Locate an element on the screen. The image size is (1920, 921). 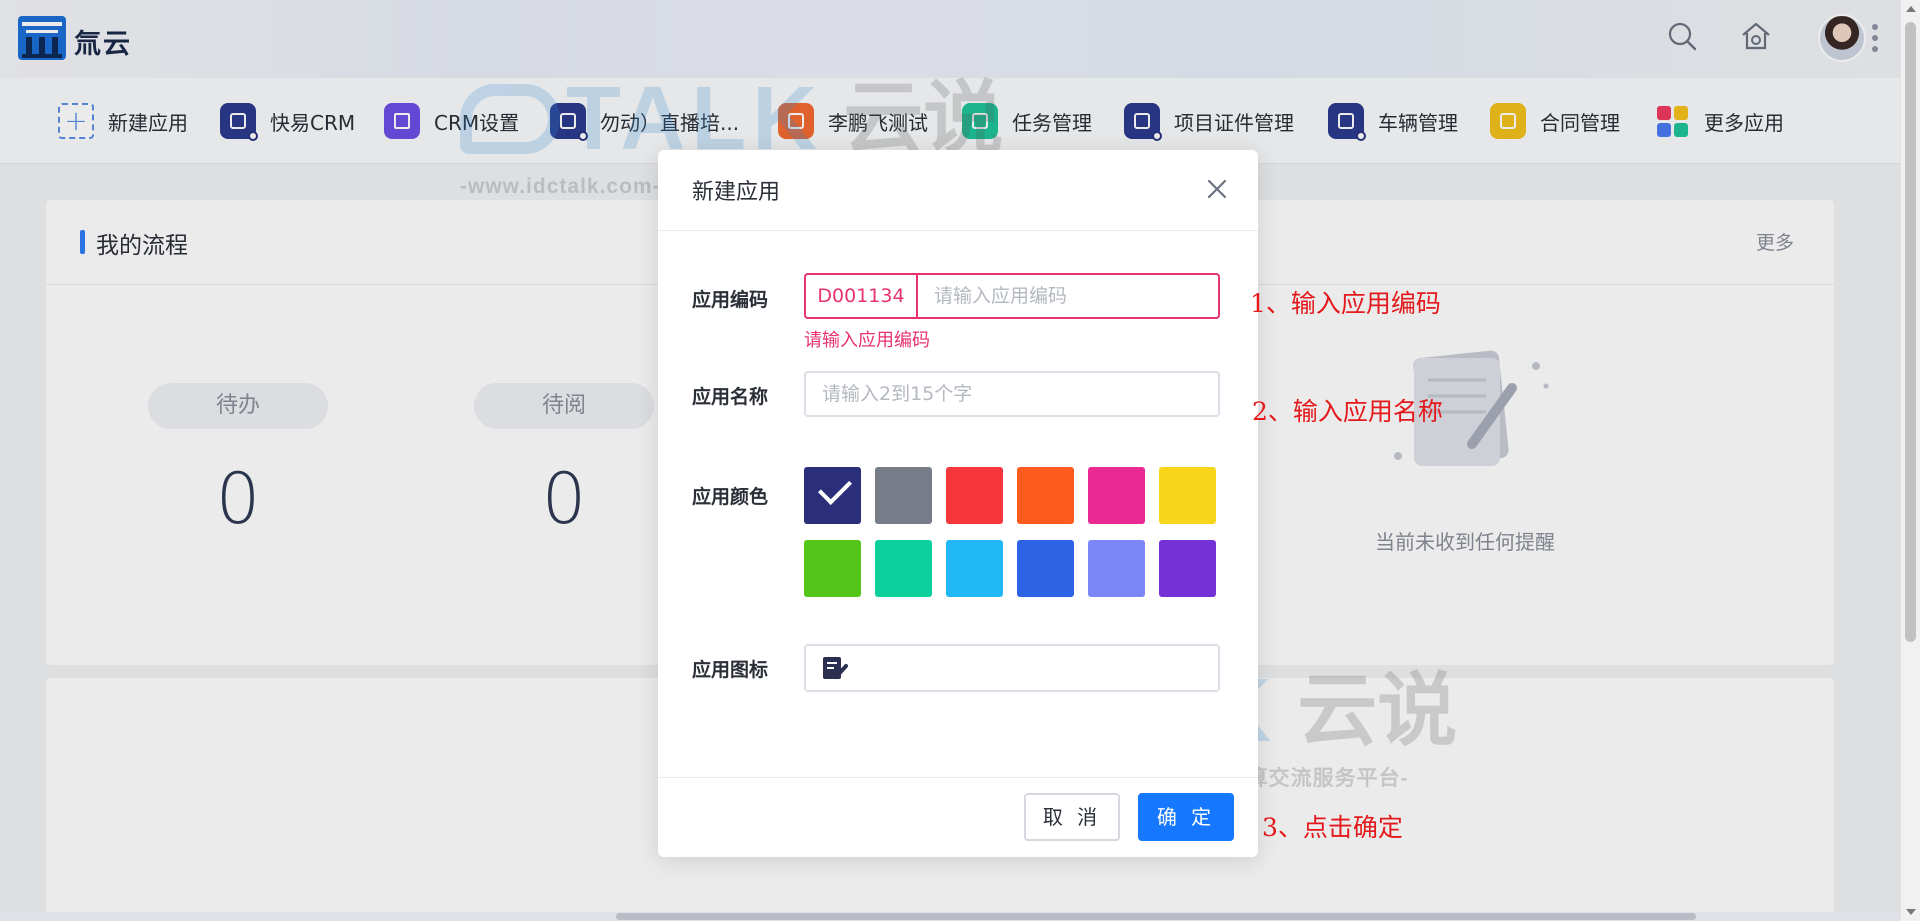
scroll-down-icon is located at coordinates (1911, 912).